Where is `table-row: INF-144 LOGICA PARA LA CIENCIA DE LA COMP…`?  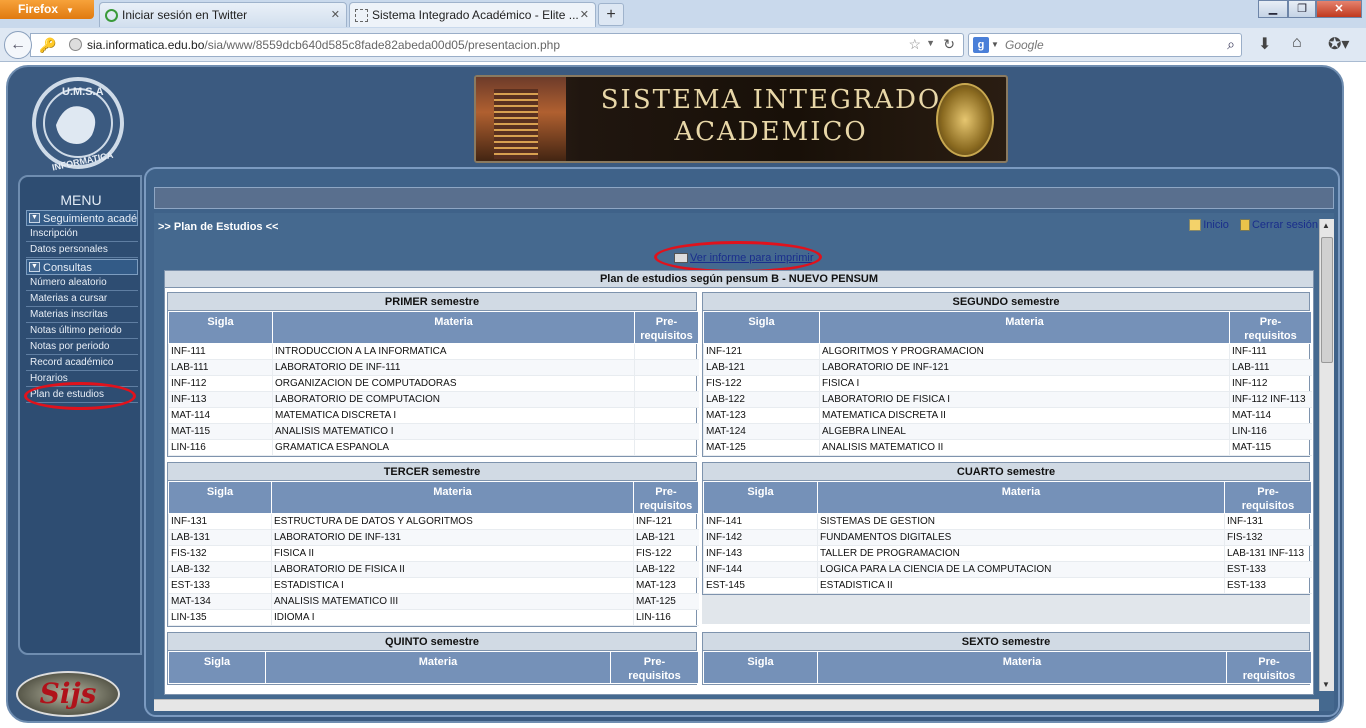 table-row: INF-144 LOGICA PARA LA CIENCIA DE LA COMP… is located at coordinates (1007, 569).